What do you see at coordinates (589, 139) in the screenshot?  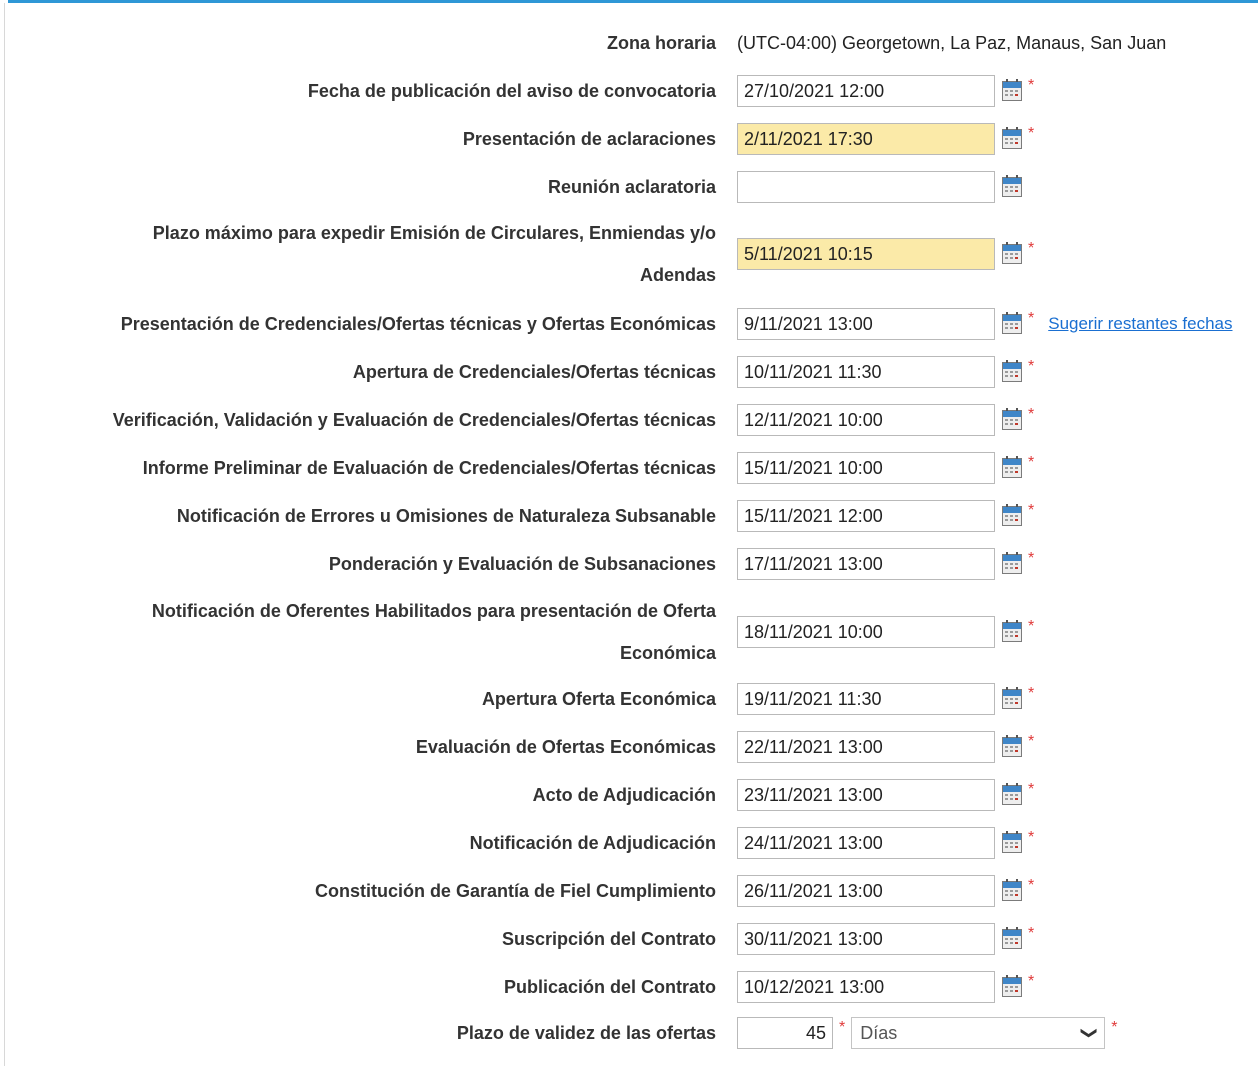 I see `row-label: Presentación de aclaraciones` at bounding box center [589, 139].